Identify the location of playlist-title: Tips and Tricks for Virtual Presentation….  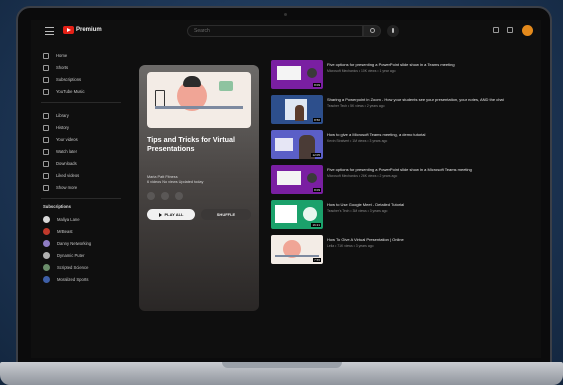
(191, 144).